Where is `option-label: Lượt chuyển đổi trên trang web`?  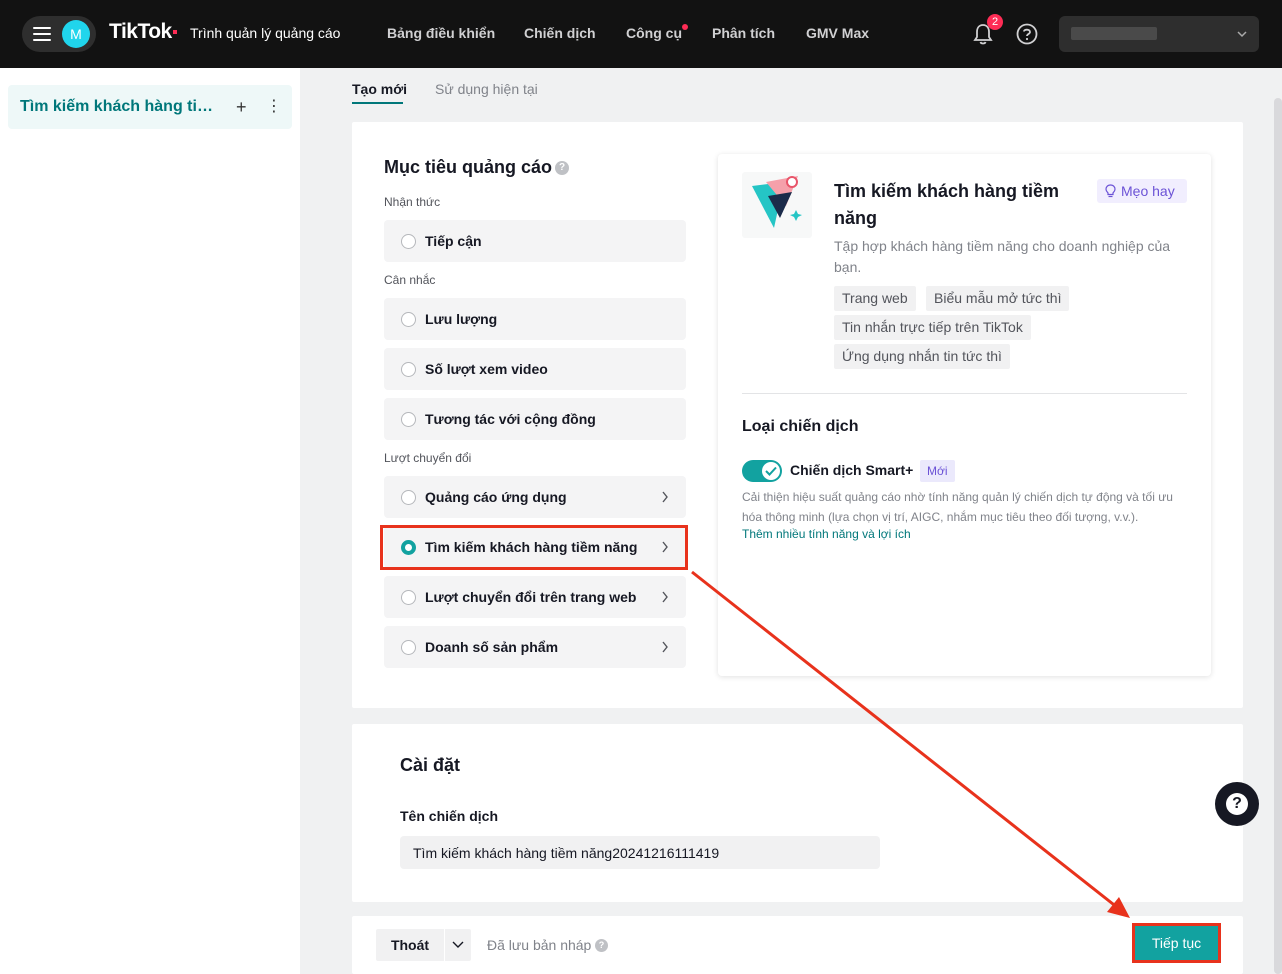 option-label: Lượt chuyển đổi trên trang web is located at coordinates (531, 597).